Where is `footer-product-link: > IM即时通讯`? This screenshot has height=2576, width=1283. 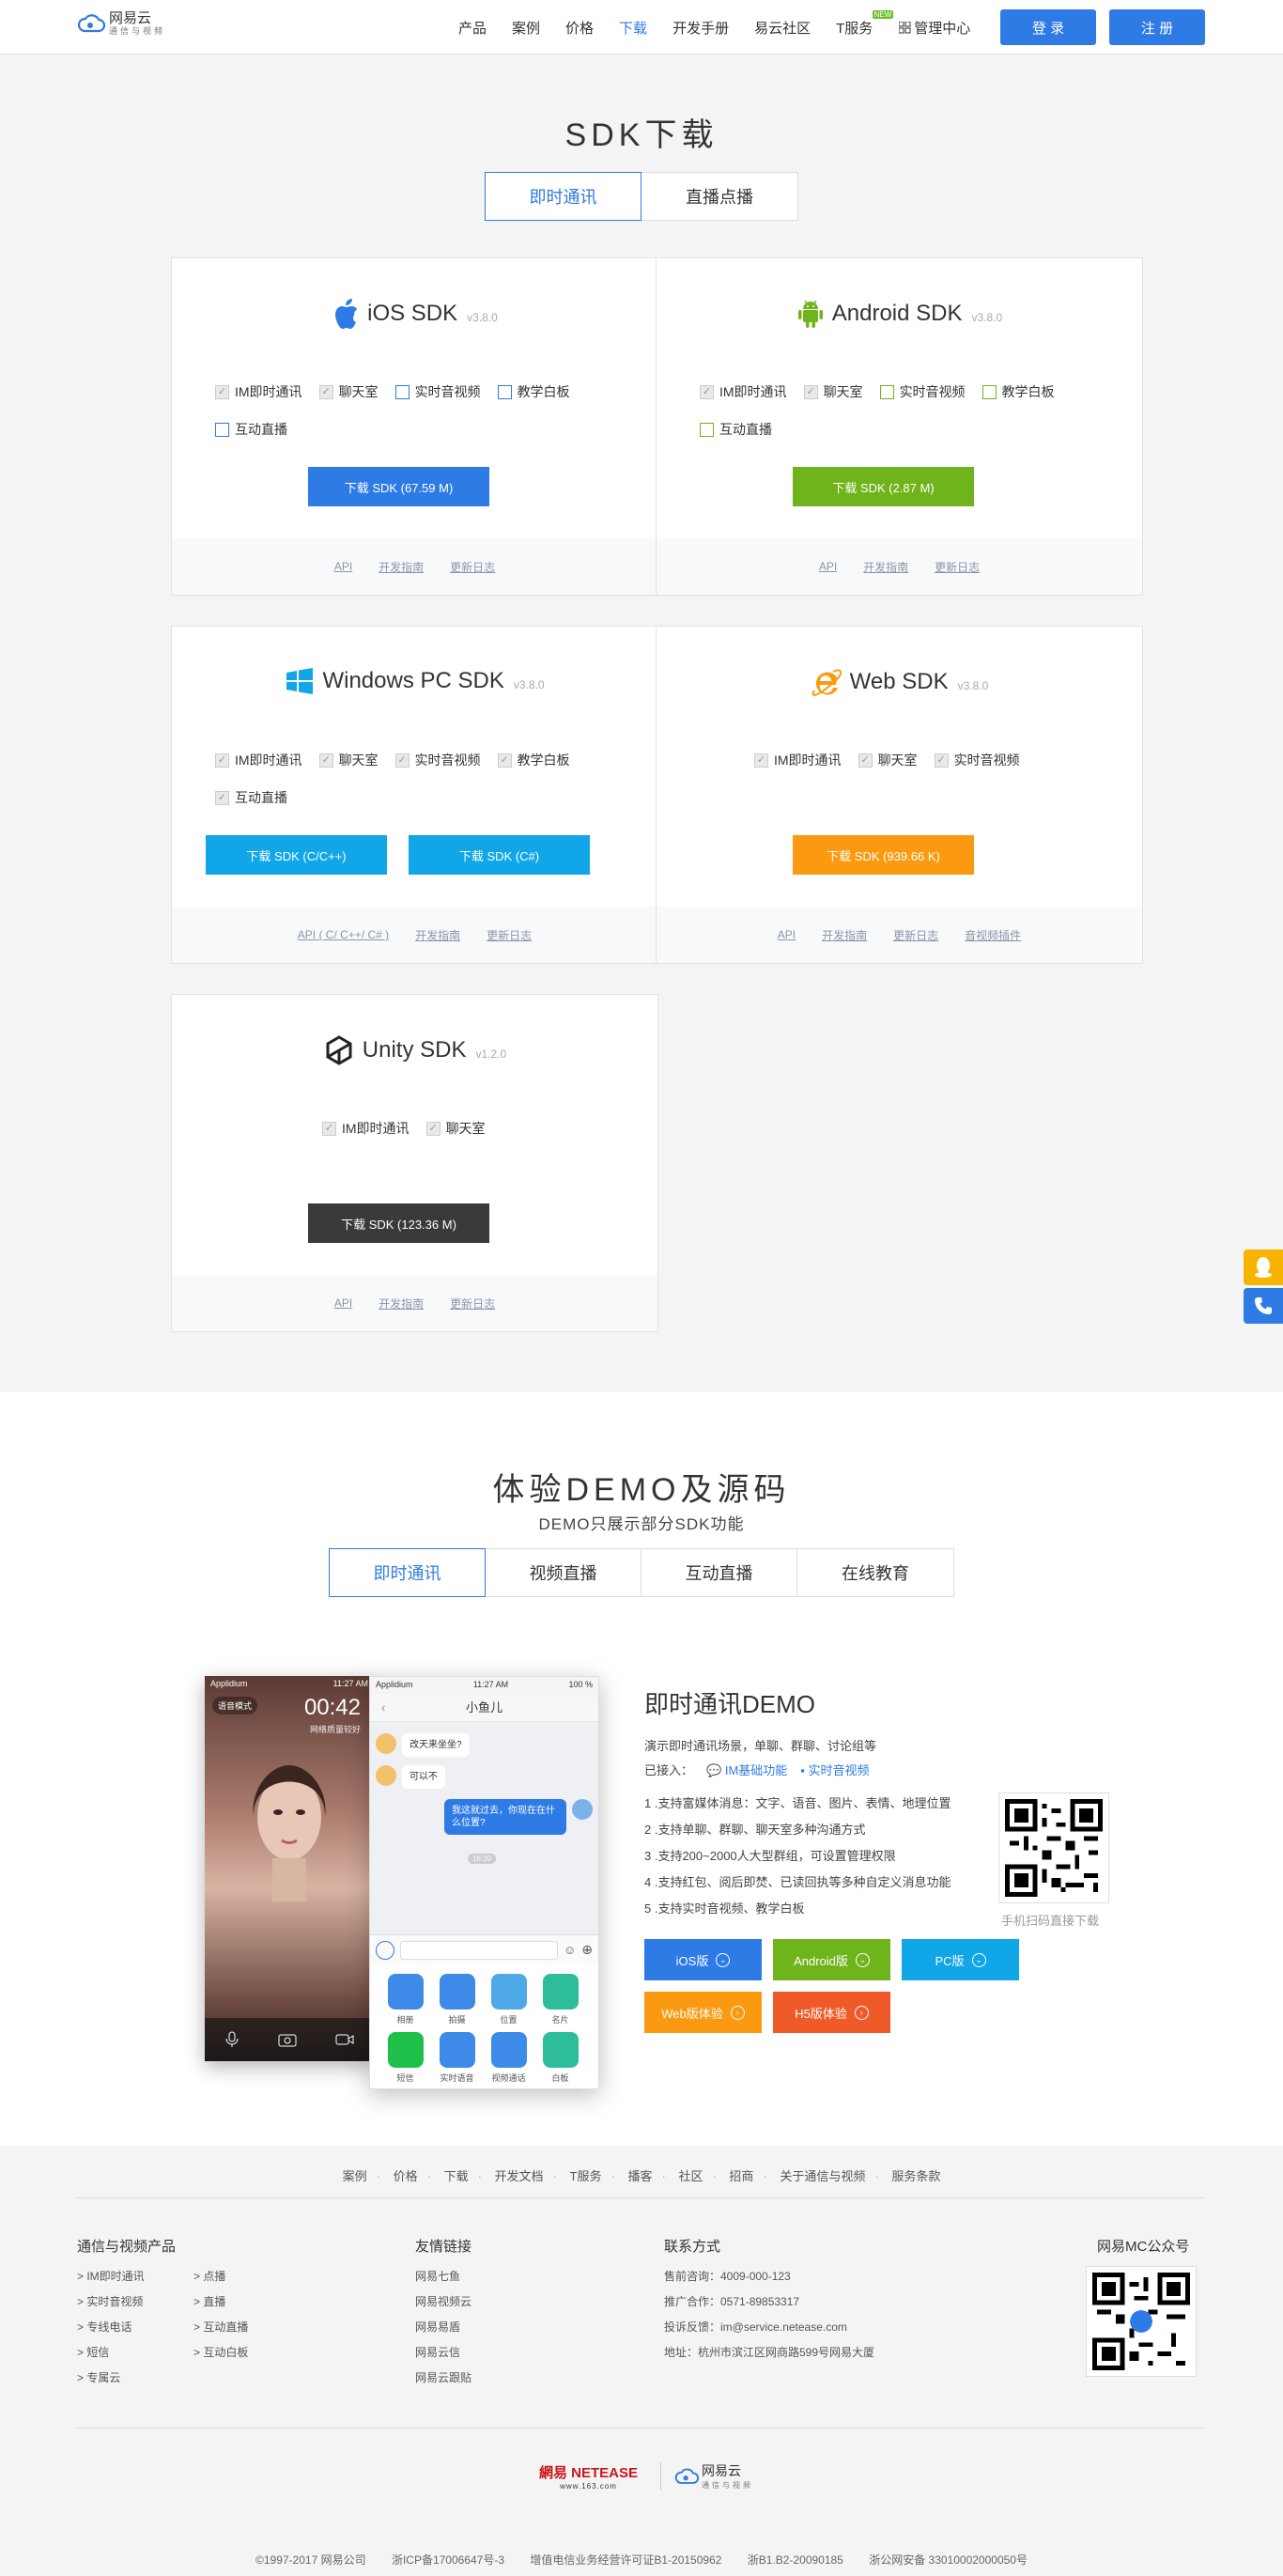 footer-product-link: > IM即时通讯 is located at coordinates (111, 2276).